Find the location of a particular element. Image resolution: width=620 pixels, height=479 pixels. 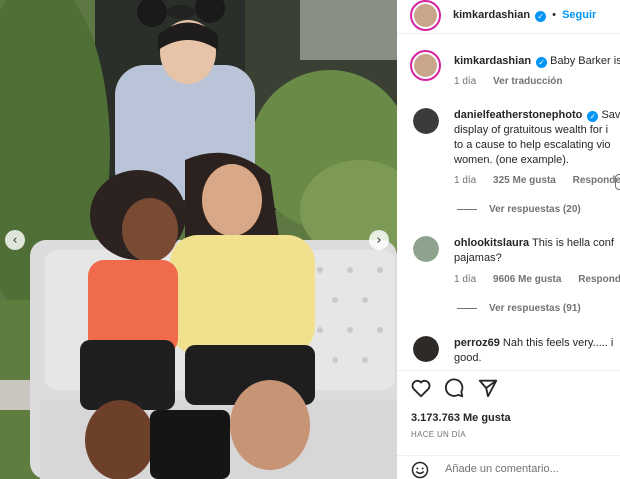

post-actions: 3.173.763 Me gusta HACE UN DÍA is located at coordinates (508, 424).